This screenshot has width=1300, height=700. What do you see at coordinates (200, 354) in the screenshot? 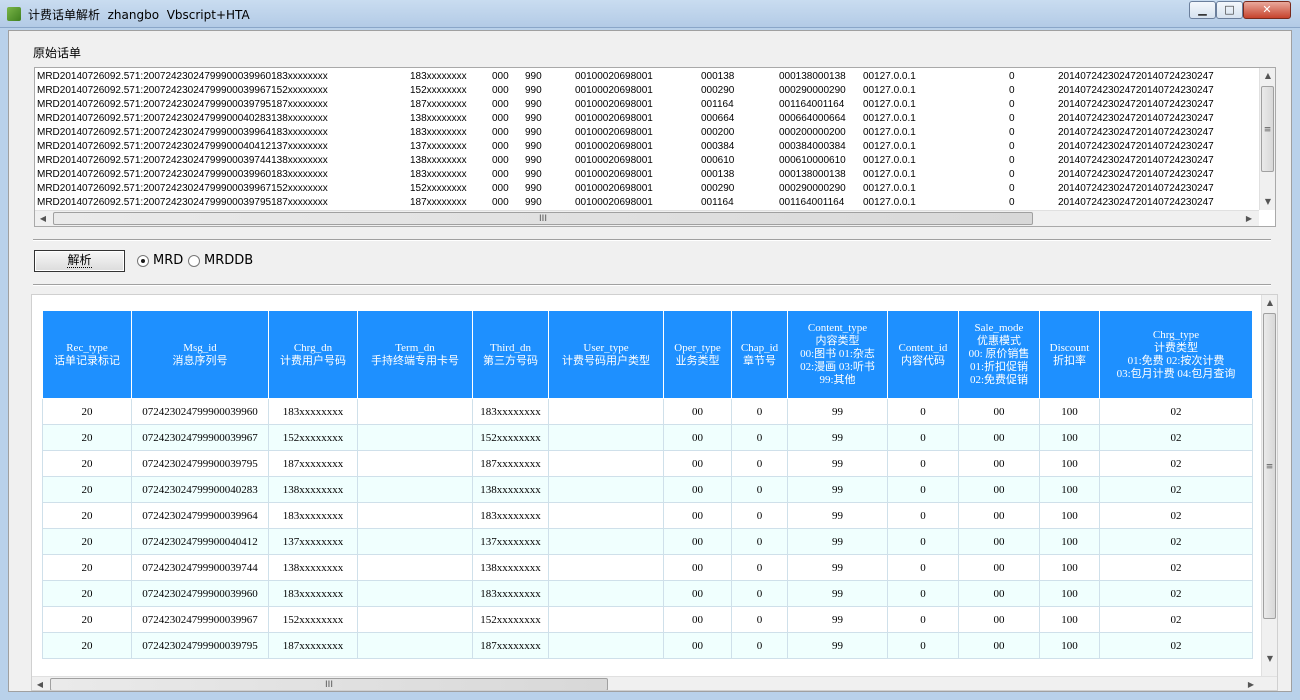
I see `column-header: Msg_id 消息序列号` at bounding box center [200, 354].